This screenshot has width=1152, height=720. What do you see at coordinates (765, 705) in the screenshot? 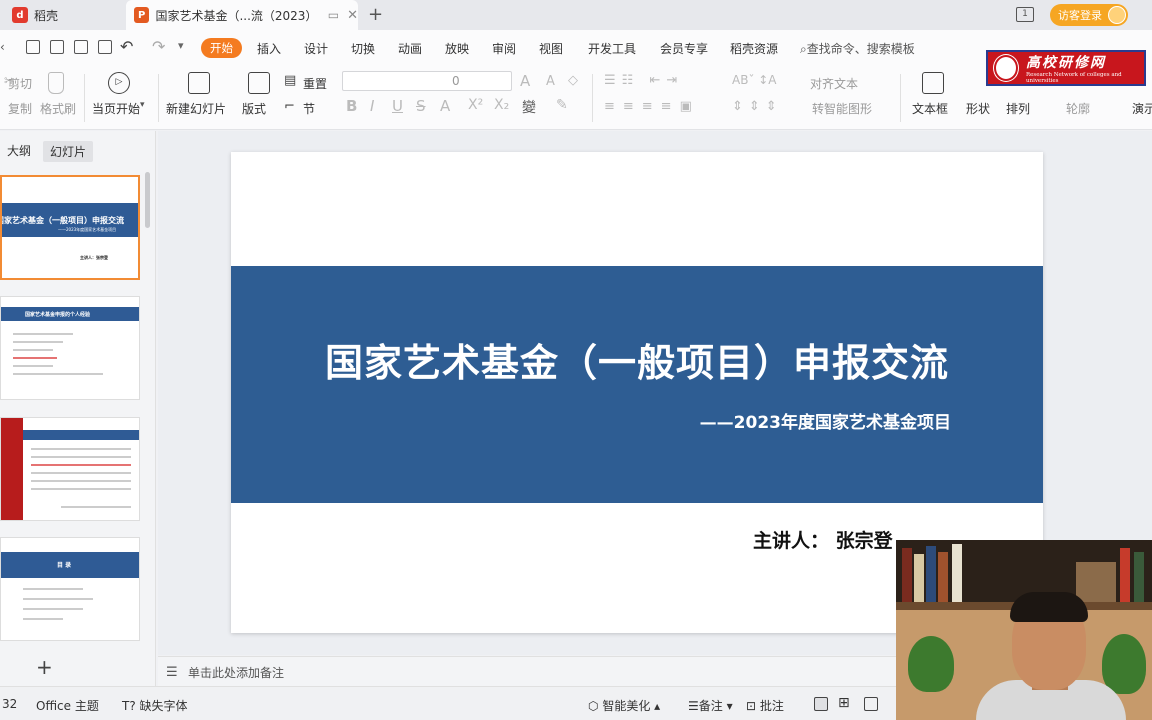
I see `comment-button: ⊡ 批注` at bounding box center [765, 705].